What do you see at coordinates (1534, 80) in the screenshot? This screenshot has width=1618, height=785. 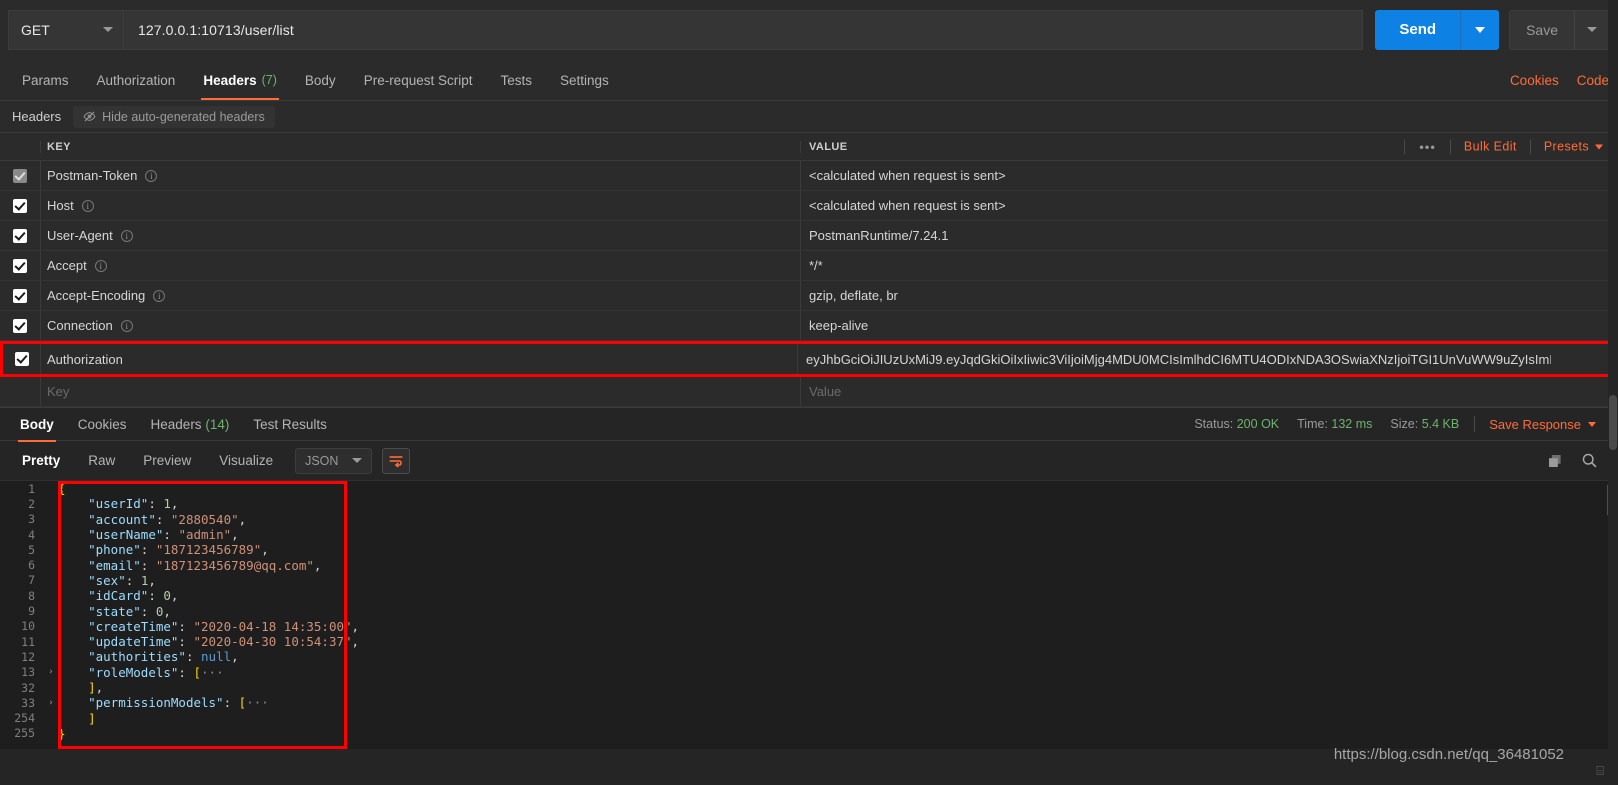 I see `cookies-link: Cookies` at bounding box center [1534, 80].